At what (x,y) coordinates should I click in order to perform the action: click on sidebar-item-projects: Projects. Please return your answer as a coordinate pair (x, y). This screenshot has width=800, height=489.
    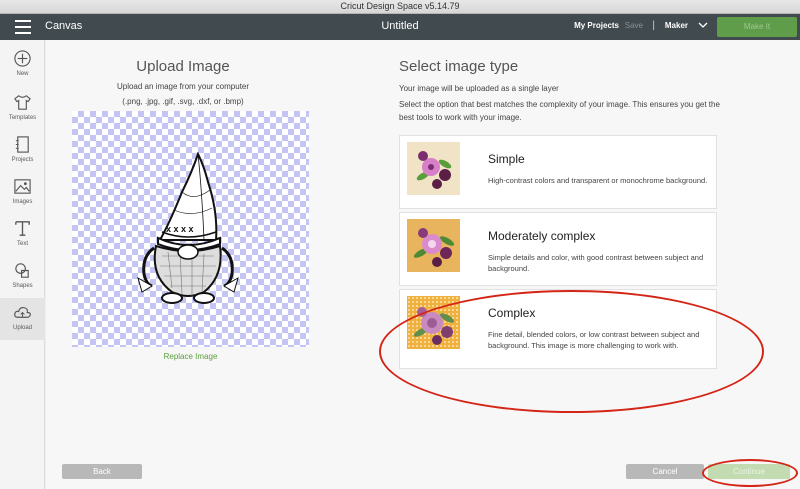
    Looking at the image, I should click on (22, 151).